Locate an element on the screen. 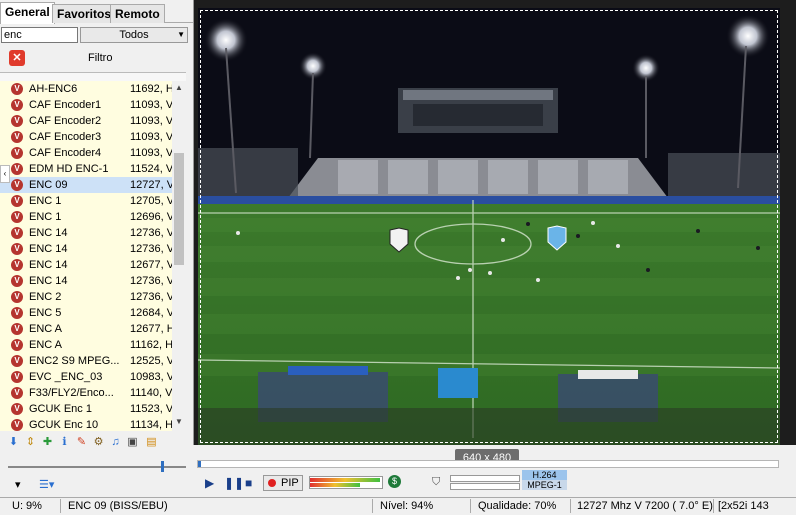 The height and width of the screenshot is (515, 796). filter-select: Todos ▼ is located at coordinates (134, 35).